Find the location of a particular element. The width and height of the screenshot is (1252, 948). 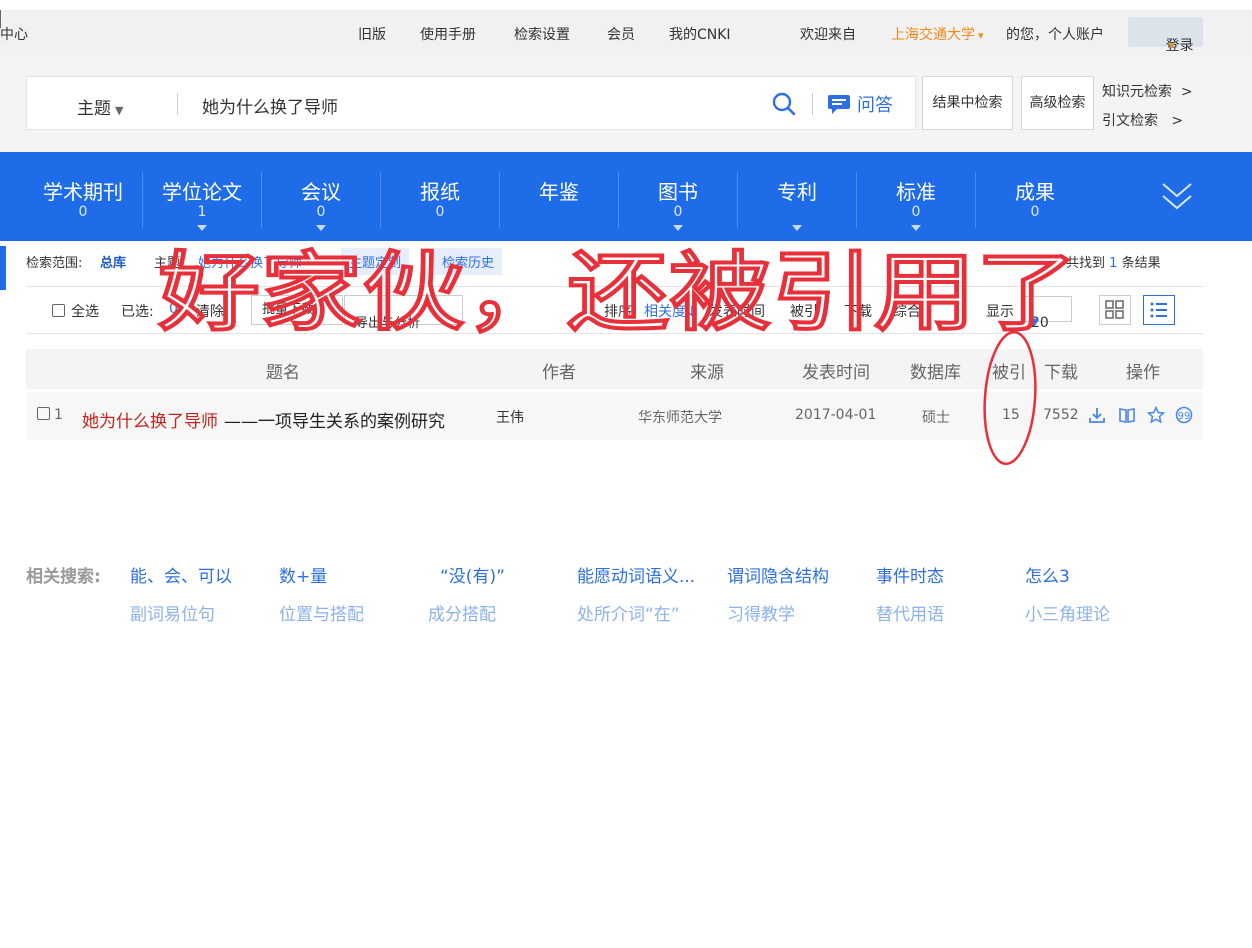

sort-relevance: 相关度↓ is located at coordinates (671, 311).